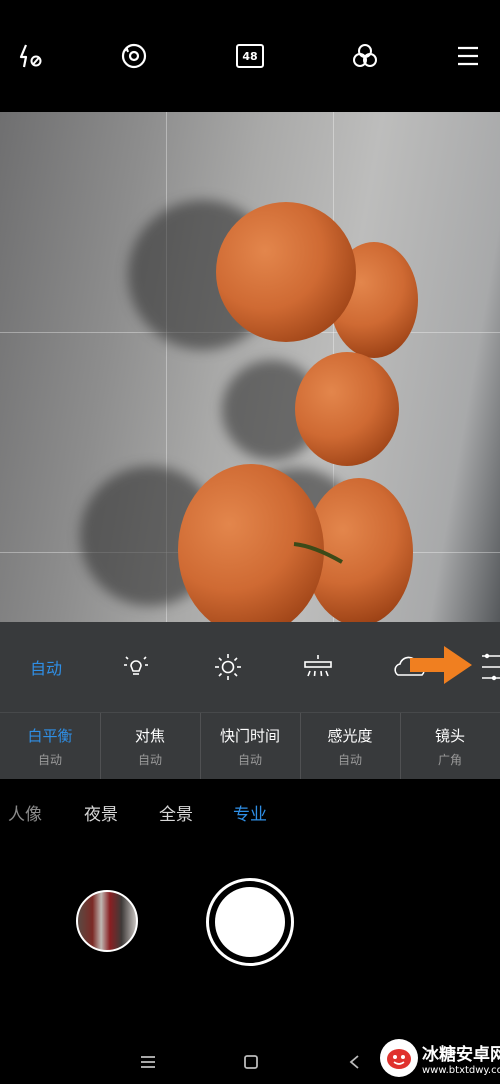  I want to click on fluorescent-icon, so click(318, 667).